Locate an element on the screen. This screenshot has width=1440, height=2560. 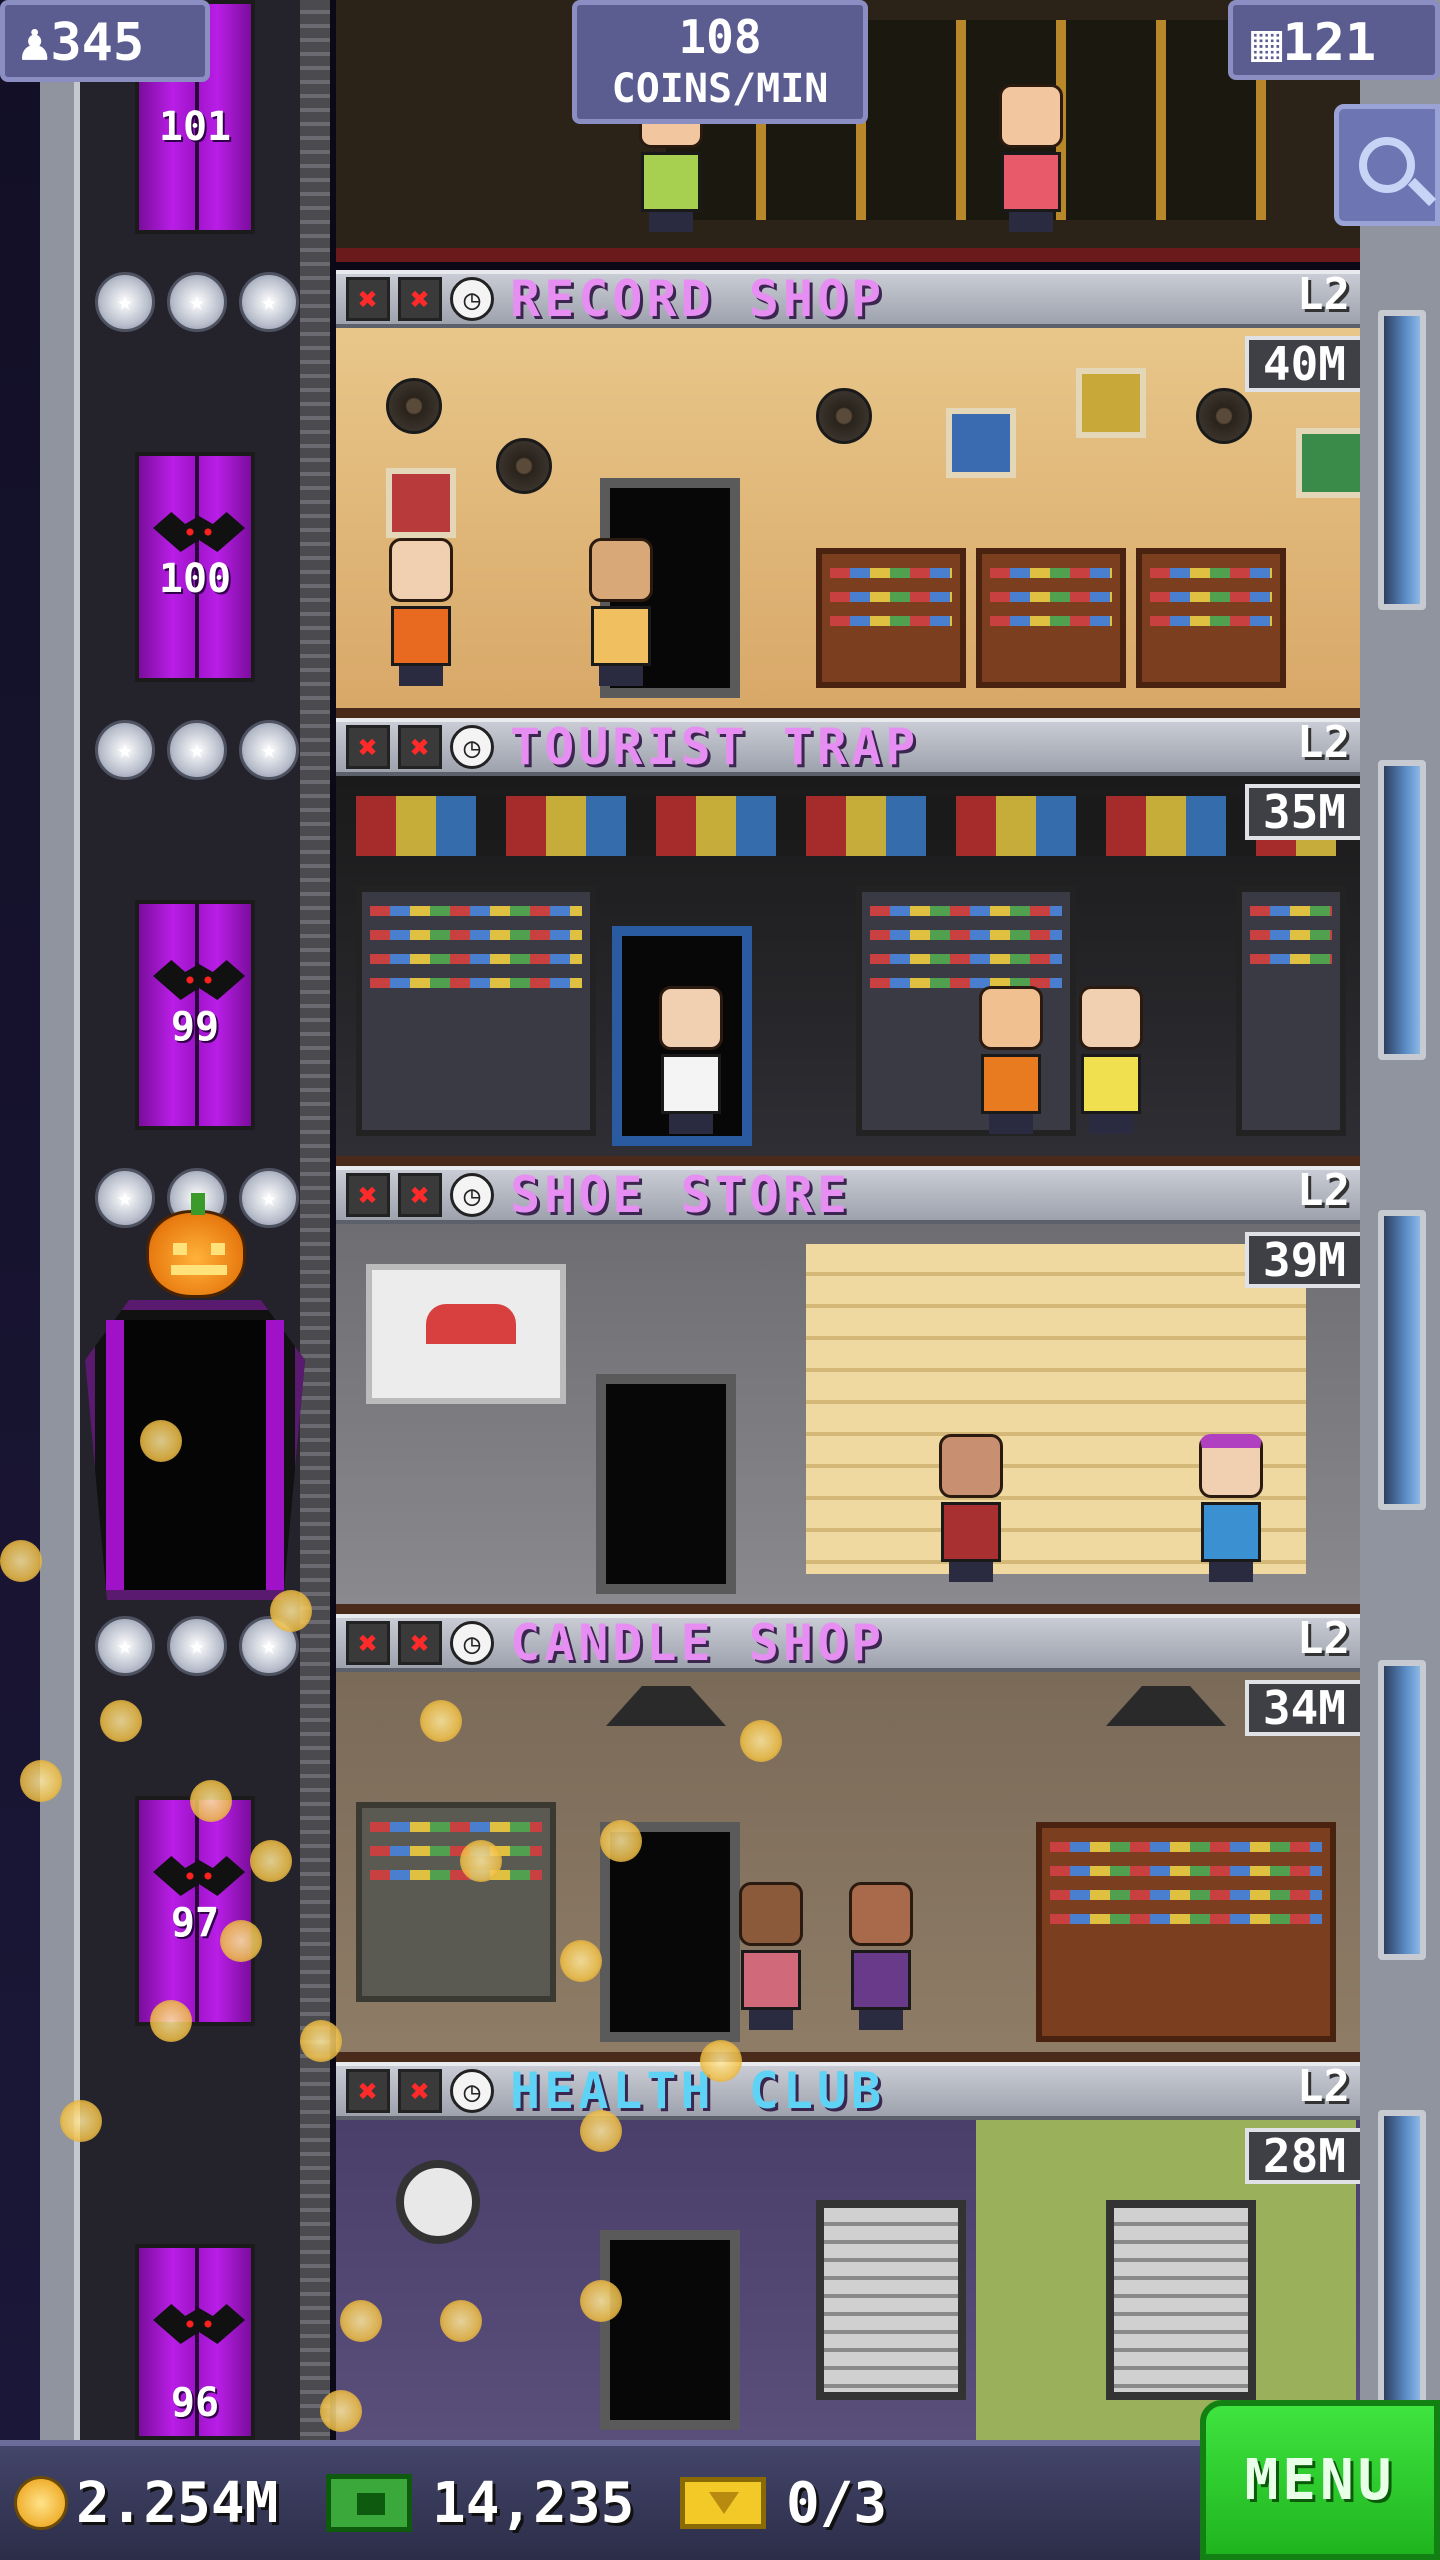
person-icon: ♟ is located at coordinates (35, 43).